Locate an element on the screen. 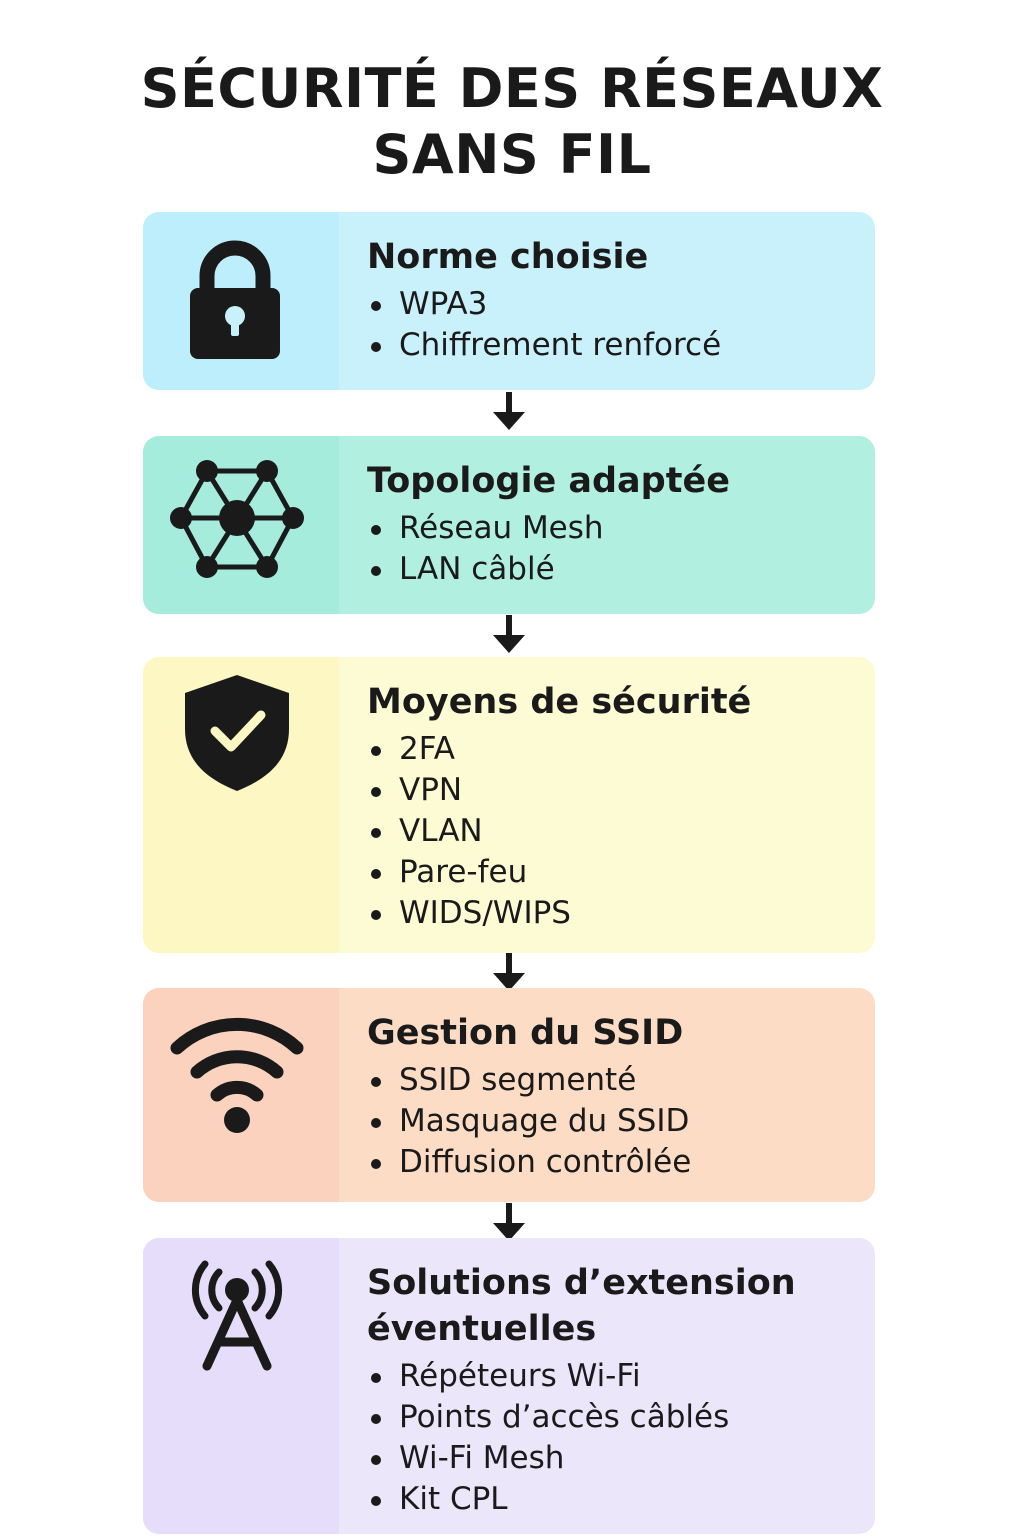 This screenshot has height=1536, width=1024. list-item: VPN is located at coordinates (621, 790).